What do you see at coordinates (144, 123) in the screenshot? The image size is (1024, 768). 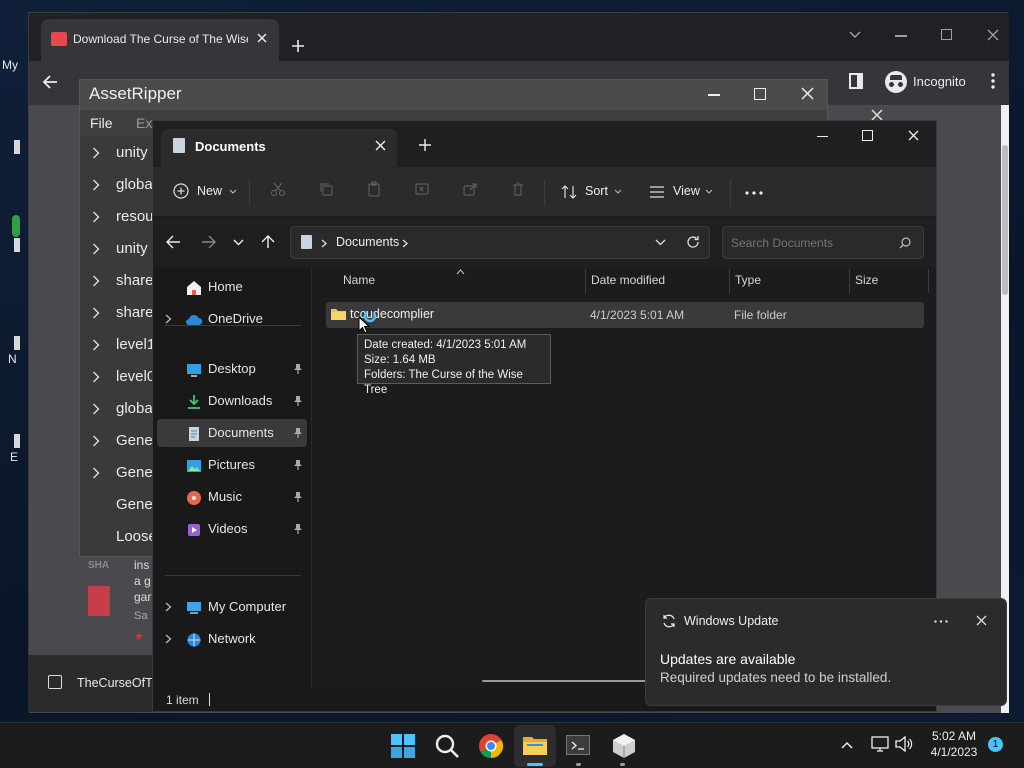 I see `menu-export: Ex` at bounding box center [144, 123].